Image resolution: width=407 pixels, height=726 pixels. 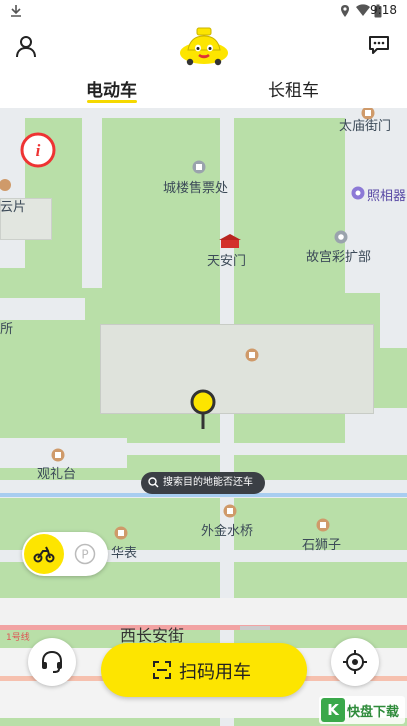 What do you see at coordinates (203, 11) in the screenshot?
I see `status-bar: 9:18` at bounding box center [203, 11].